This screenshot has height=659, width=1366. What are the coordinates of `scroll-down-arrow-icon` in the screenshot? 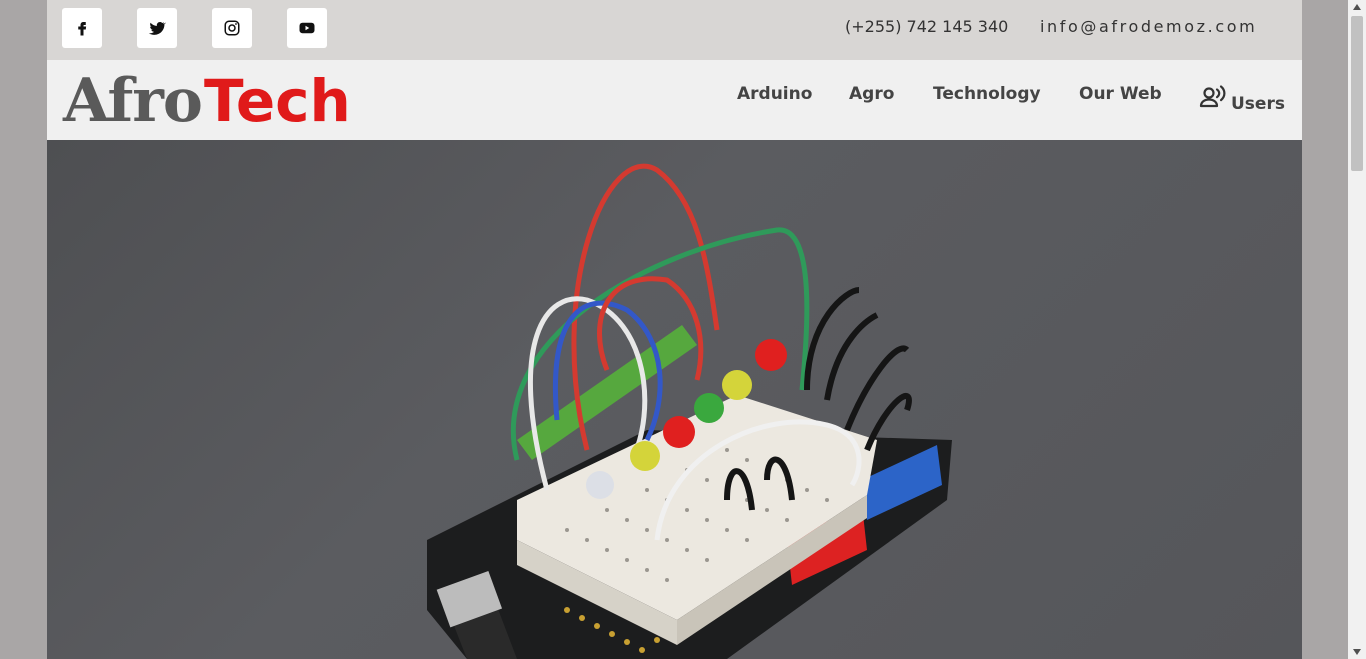 It's located at (1357, 652).